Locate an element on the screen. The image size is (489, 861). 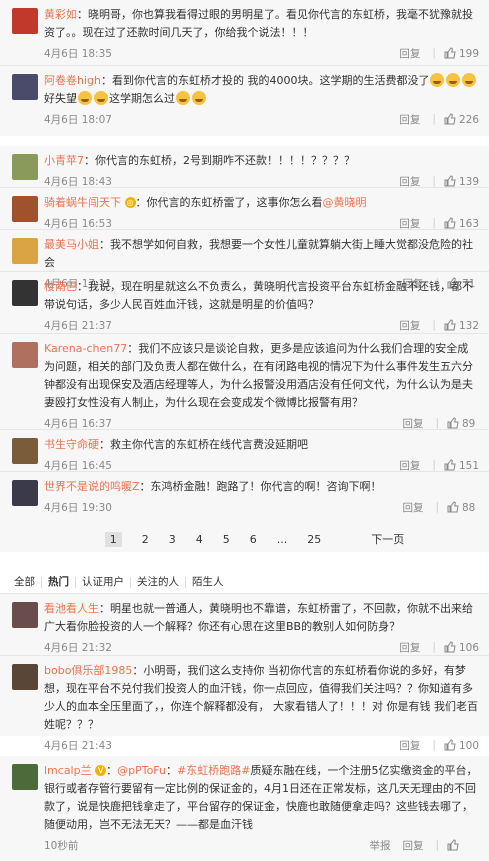
comment-username: 楼南巴 is located at coordinates (60, 286).